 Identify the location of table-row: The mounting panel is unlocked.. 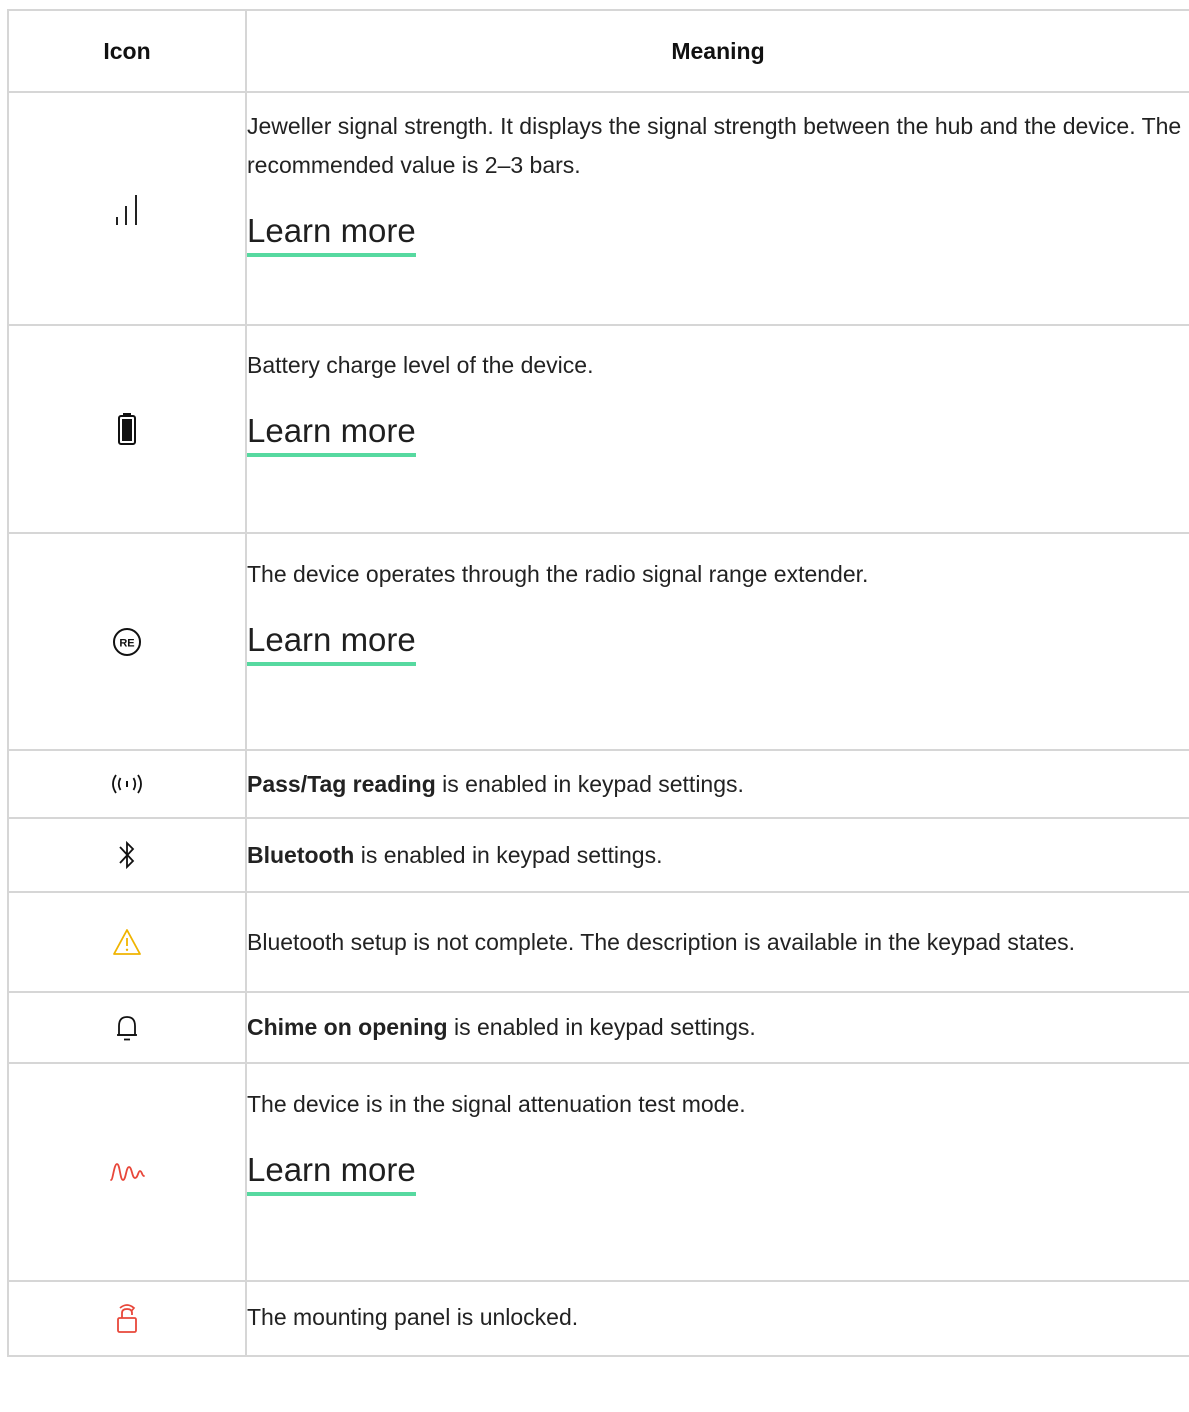
(598, 1318).